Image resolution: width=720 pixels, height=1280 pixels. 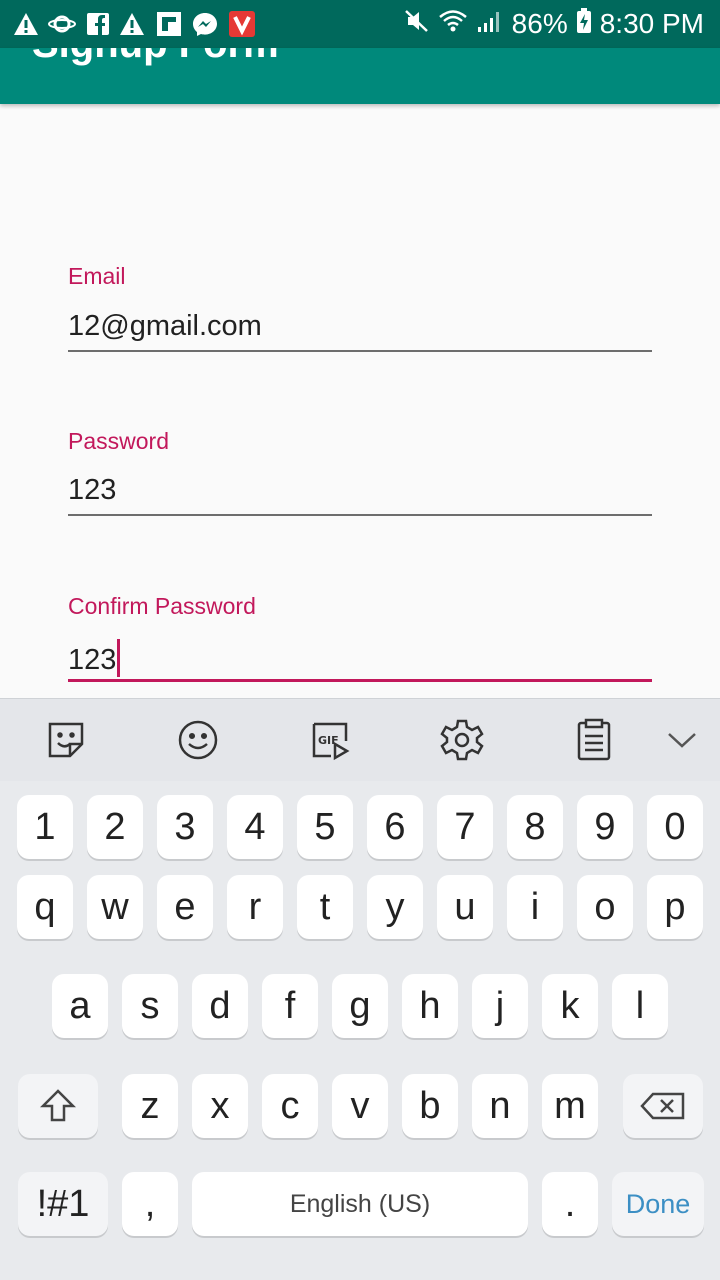 I want to click on key-a: a, so click(x=80, y=1006).